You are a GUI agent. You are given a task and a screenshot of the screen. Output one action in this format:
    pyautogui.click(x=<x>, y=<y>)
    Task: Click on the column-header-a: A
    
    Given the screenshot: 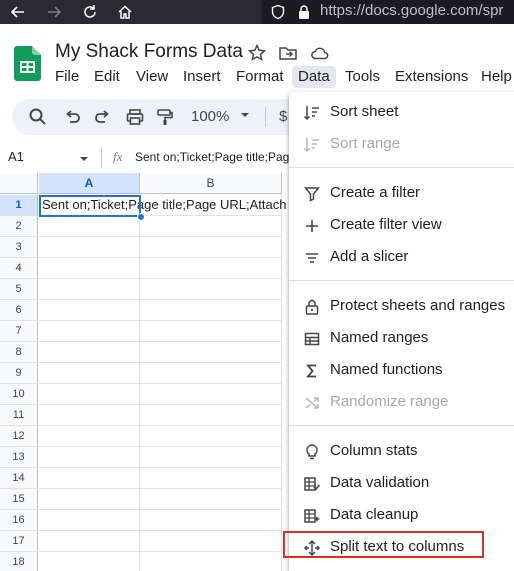 What is the action you would take?
    pyautogui.click(x=89, y=183)
    